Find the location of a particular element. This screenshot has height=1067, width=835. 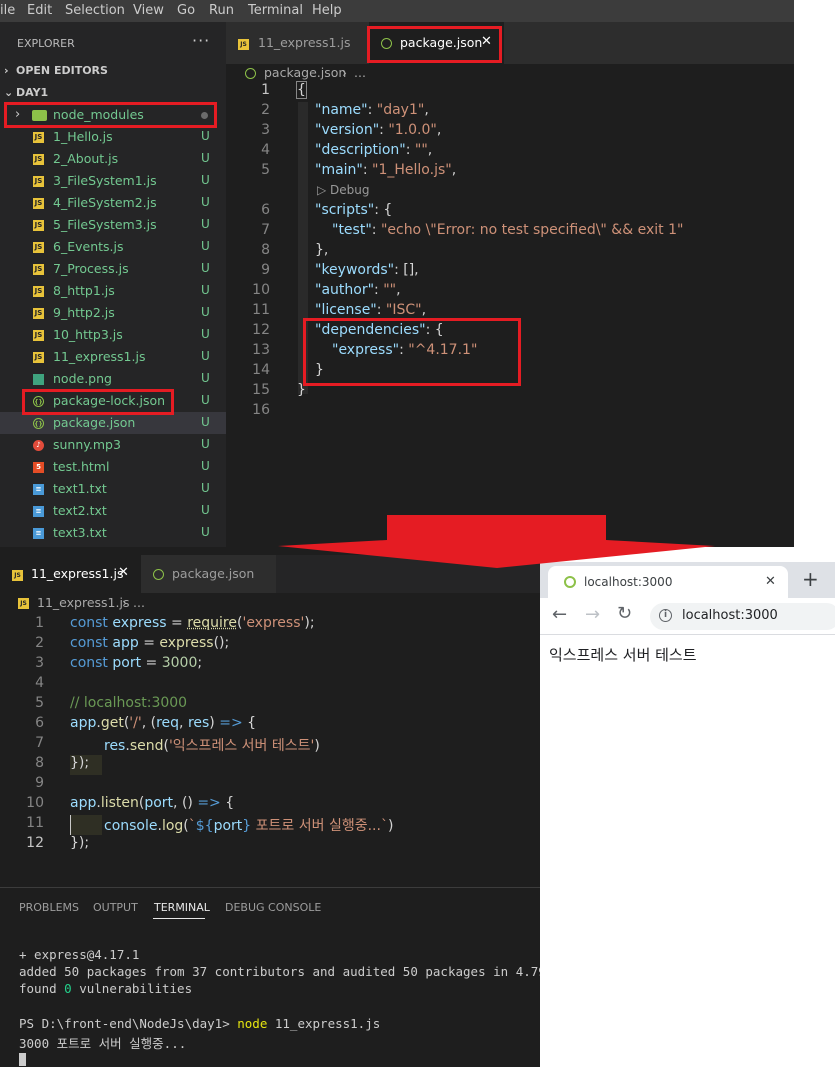

debug-codelens: ▷ Debug is located at coordinates (343, 190).